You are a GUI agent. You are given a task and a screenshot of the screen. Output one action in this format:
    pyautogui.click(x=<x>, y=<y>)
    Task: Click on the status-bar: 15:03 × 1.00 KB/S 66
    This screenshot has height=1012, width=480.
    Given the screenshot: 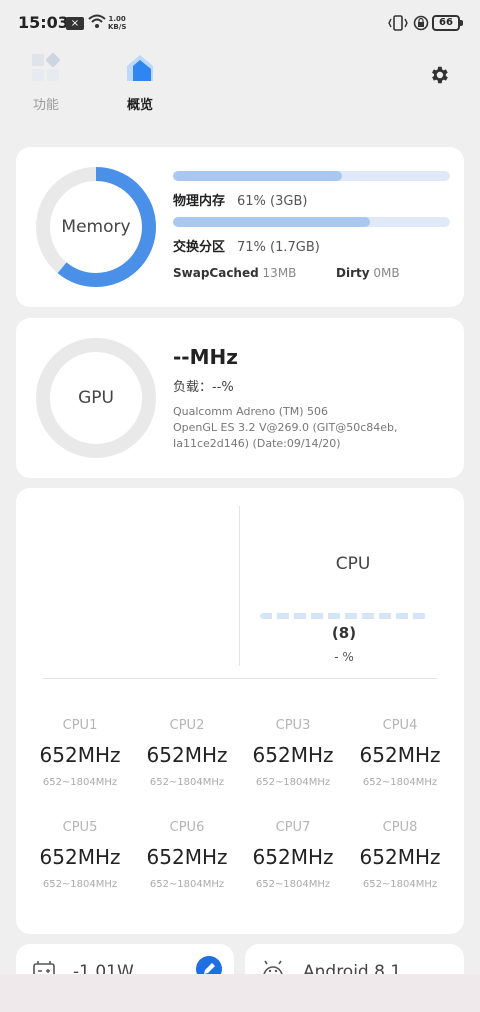 What is the action you would take?
    pyautogui.click(x=240, y=23)
    